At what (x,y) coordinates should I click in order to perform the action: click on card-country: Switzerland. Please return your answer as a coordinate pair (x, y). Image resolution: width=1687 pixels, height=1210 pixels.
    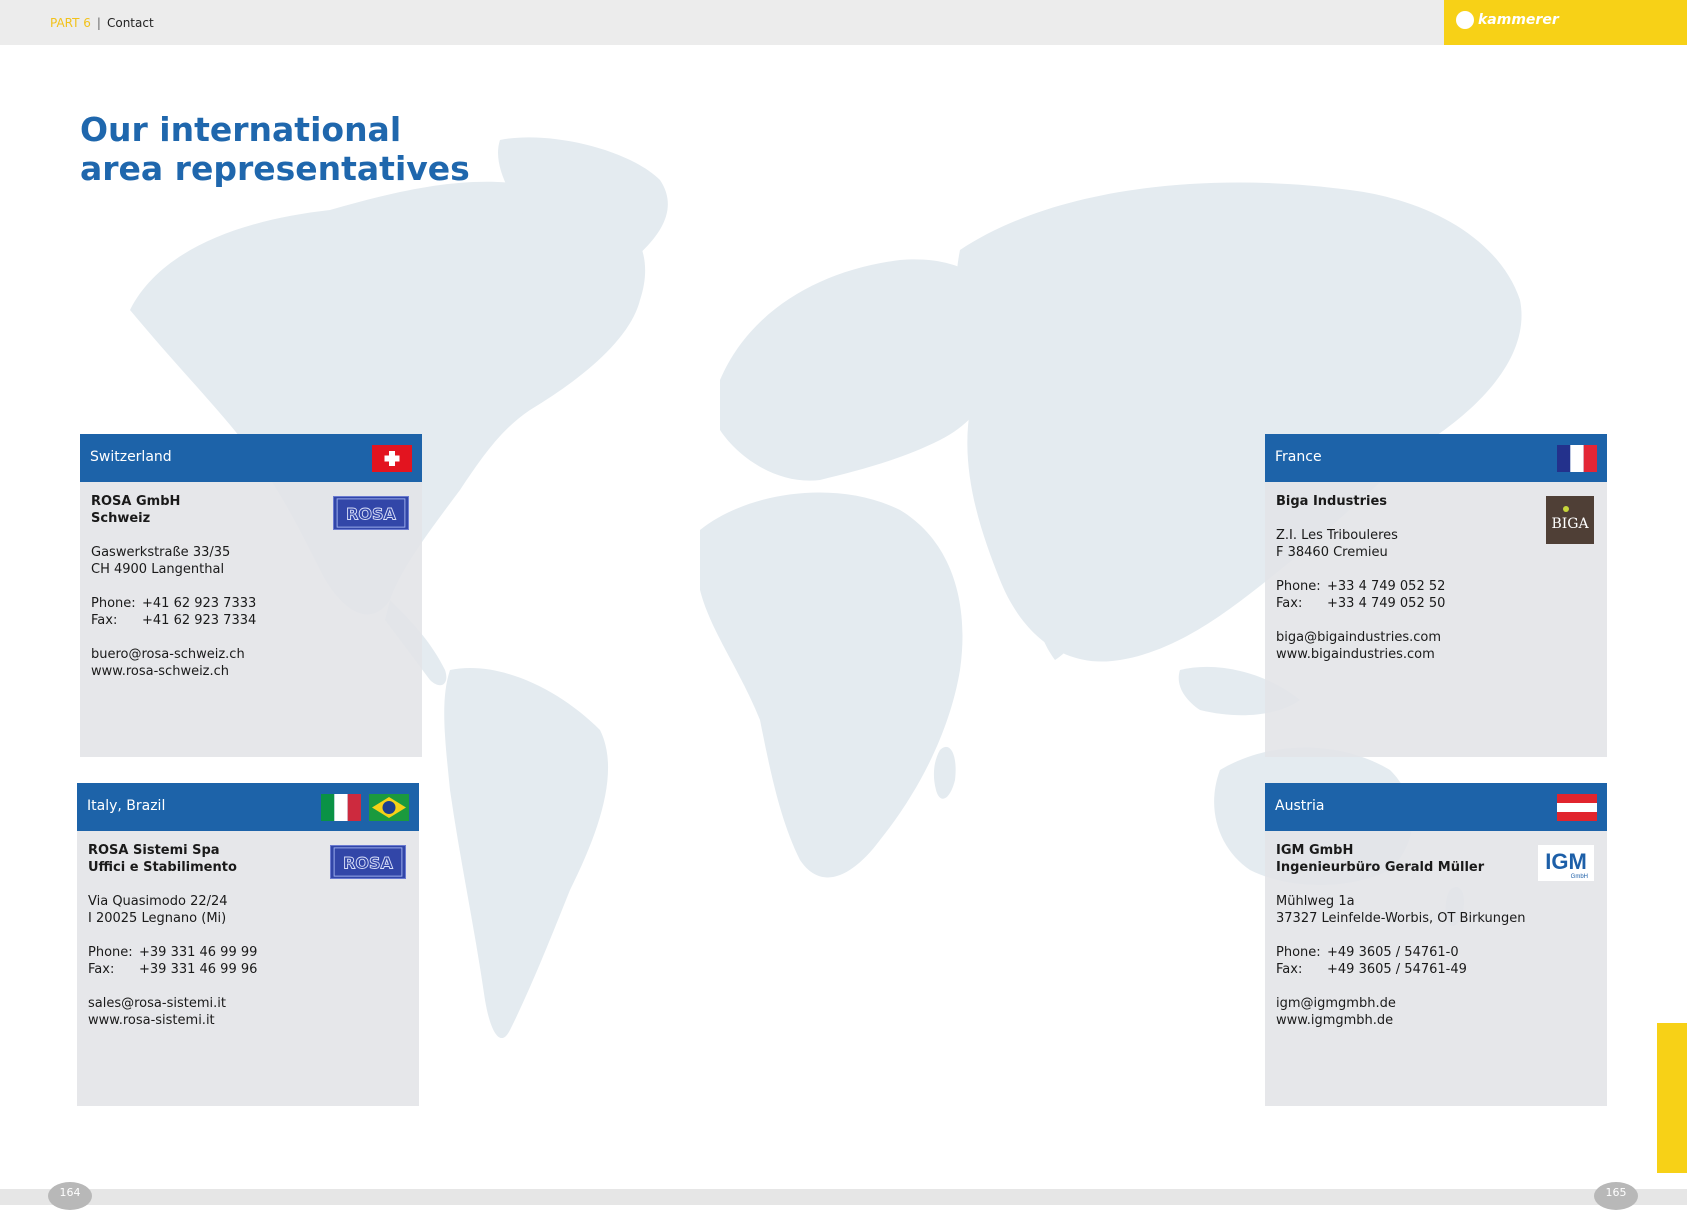
    Looking at the image, I should click on (131, 457).